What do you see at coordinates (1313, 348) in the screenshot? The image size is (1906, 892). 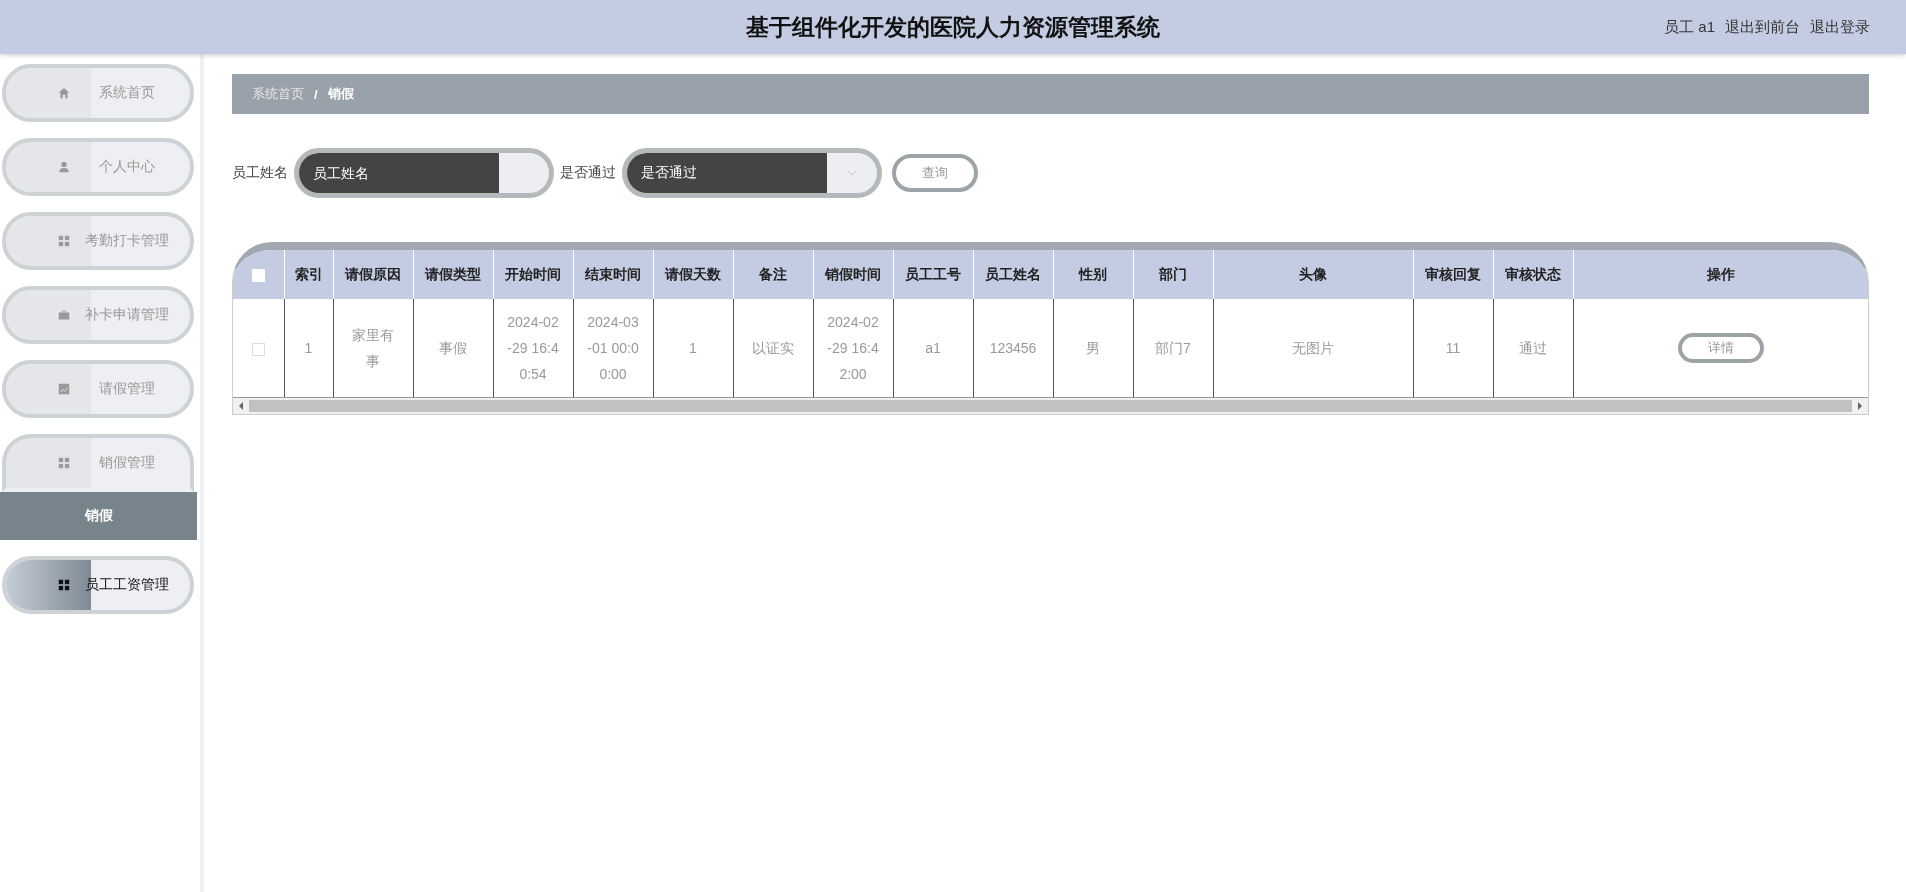 I see `table-cell: 无图片` at bounding box center [1313, 348].